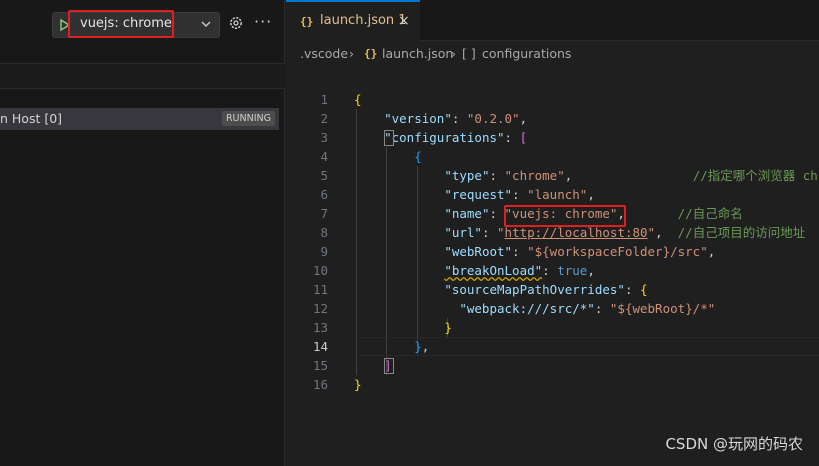 The width and height of the screenshot is (819, 466). What do you see at coordinates (526, 53) in the screenshot?
I see `breadcrumb-symbol: configurations` at bounding box center [526, 53].